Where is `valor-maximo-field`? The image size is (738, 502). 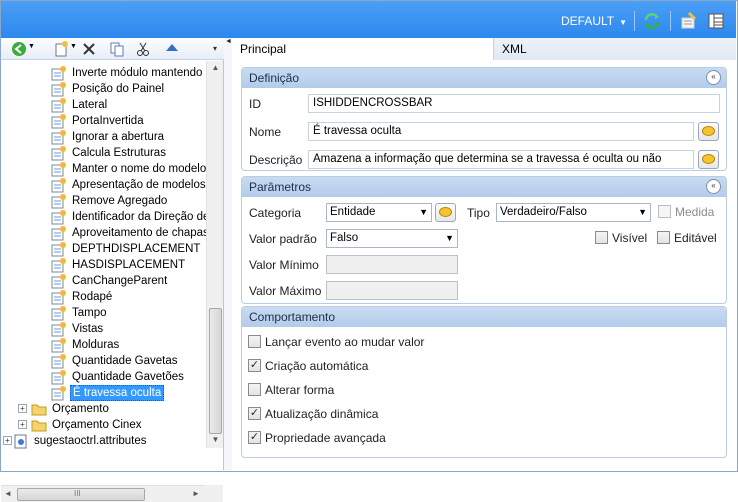 valor-maximo-field is located at coordinates (392, 290).